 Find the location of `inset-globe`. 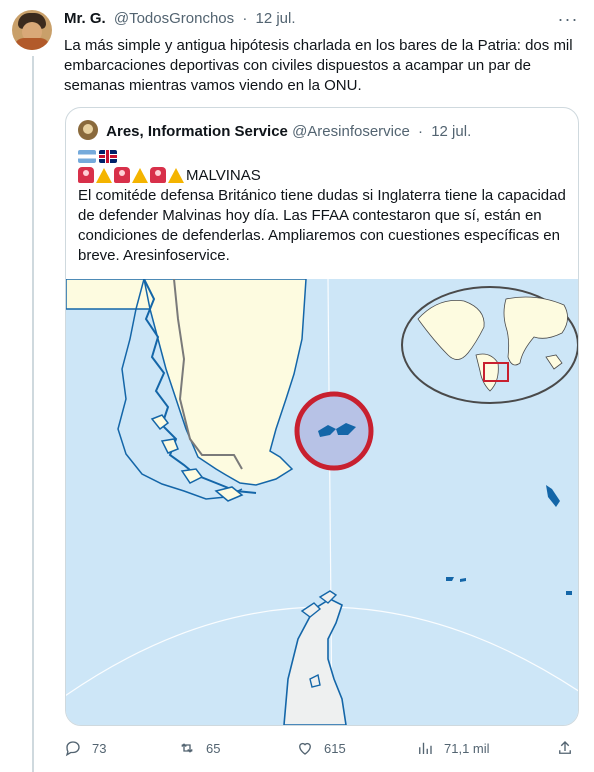

inset-globe is located at coordinates (489, 345).